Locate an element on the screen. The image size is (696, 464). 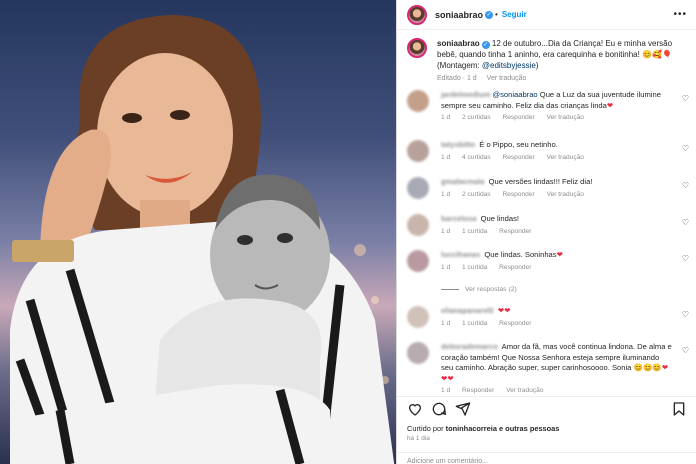
comment-body: Que versões lindas!!! Feliz dia! is located at coordinates (539, 181).